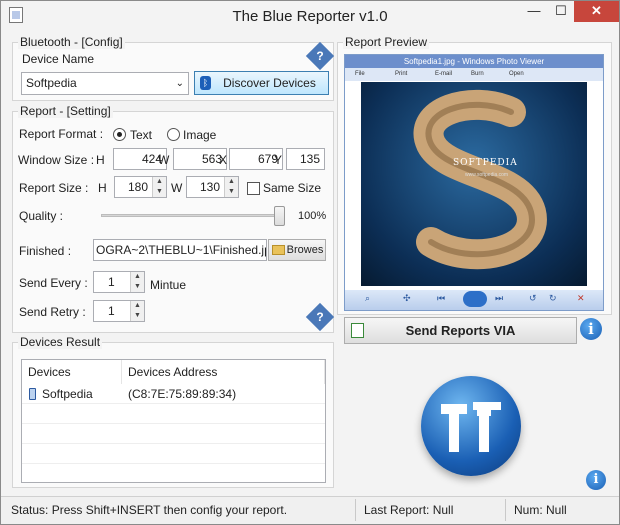 The height and width of the screenshot is (525, 620). I want to click on report-preview-group-label: Report Preview, so click(386, 42).